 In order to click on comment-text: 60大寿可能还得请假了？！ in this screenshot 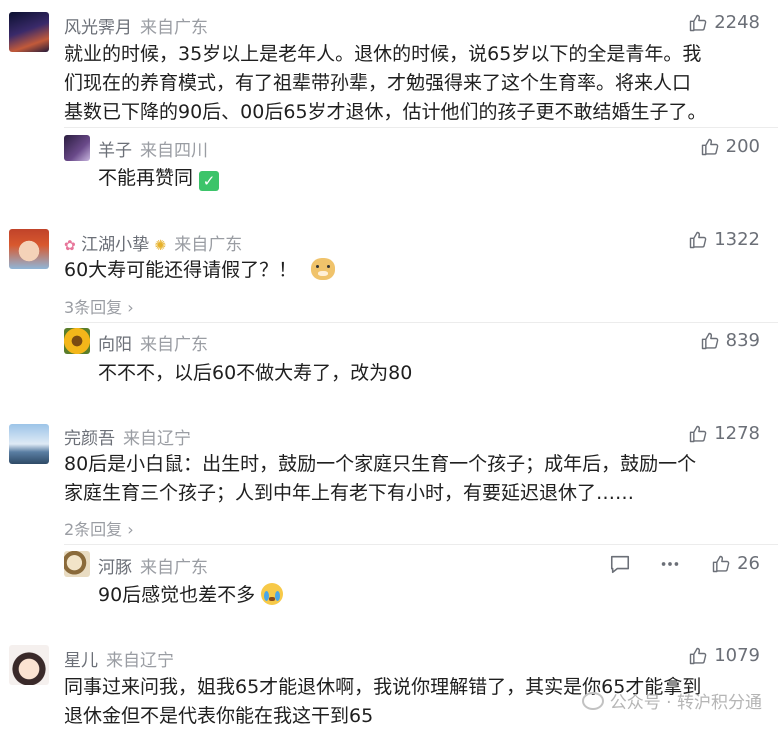, I will do `click(413, 270)`.